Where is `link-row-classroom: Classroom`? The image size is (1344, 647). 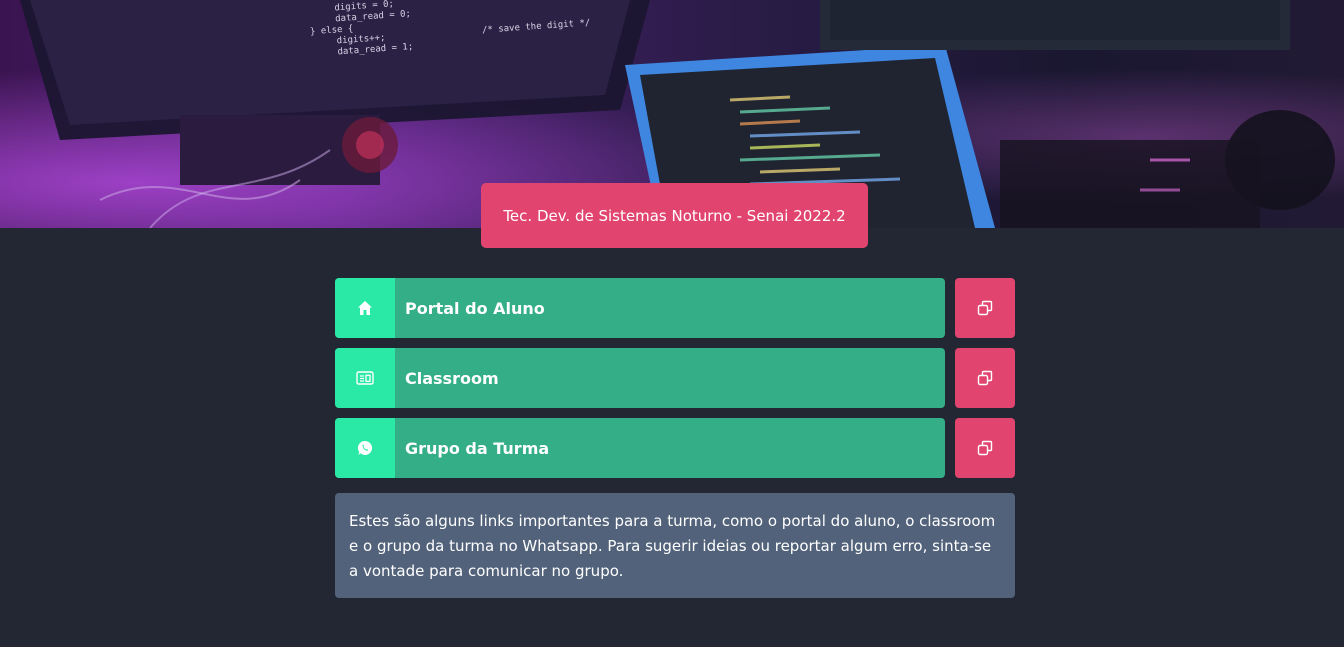
link-row-classroom: Classroom is located at coordinates (675, 378).